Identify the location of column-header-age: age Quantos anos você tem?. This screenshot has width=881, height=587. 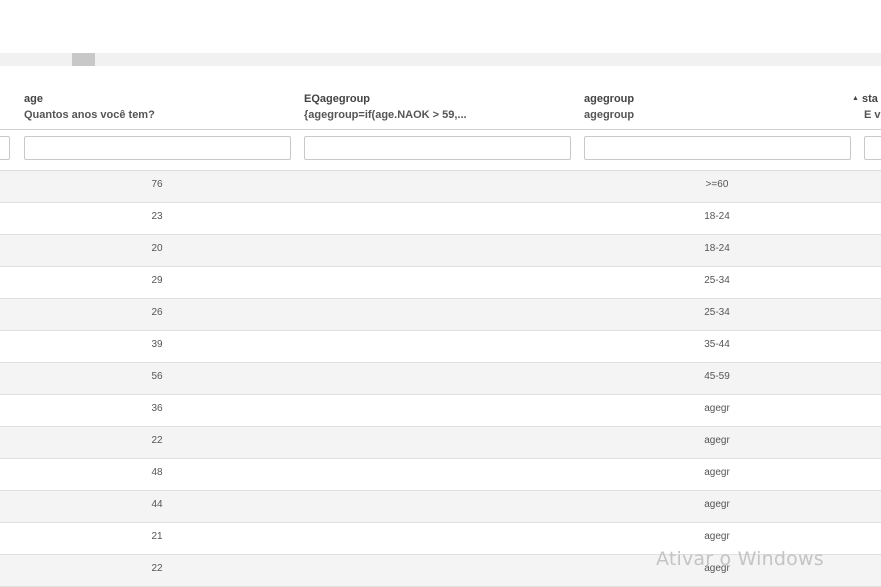
(159, 107).